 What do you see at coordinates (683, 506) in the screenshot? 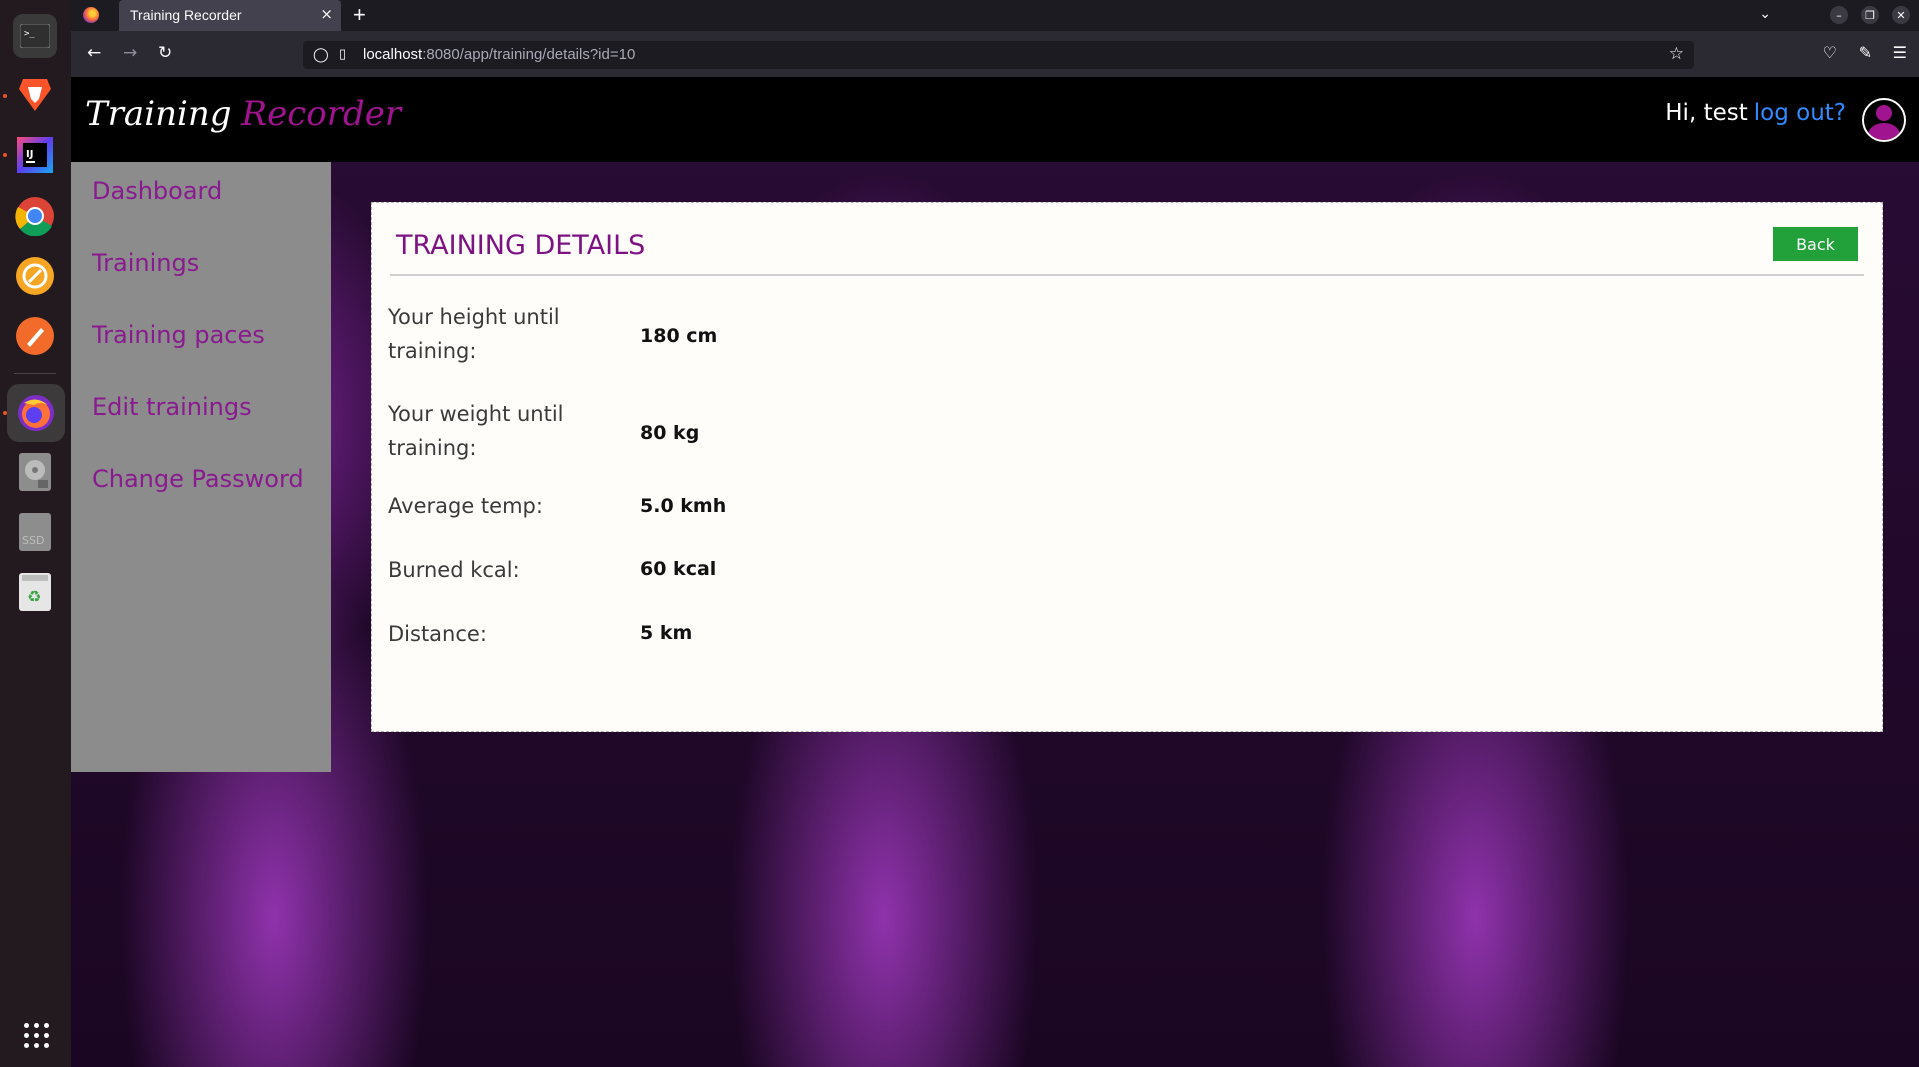
I see `average-temp-value: 5.0 kmh` at bounding box center [683, 506].